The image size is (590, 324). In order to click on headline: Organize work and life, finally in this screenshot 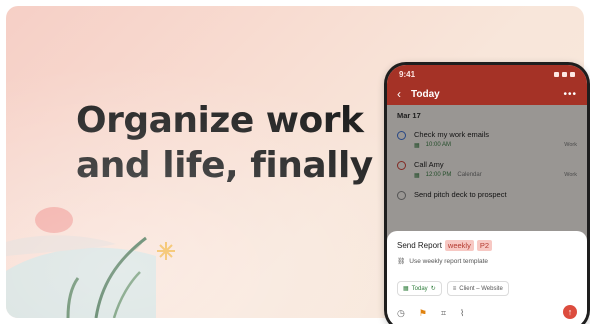, I will do `click(226, 143)`.